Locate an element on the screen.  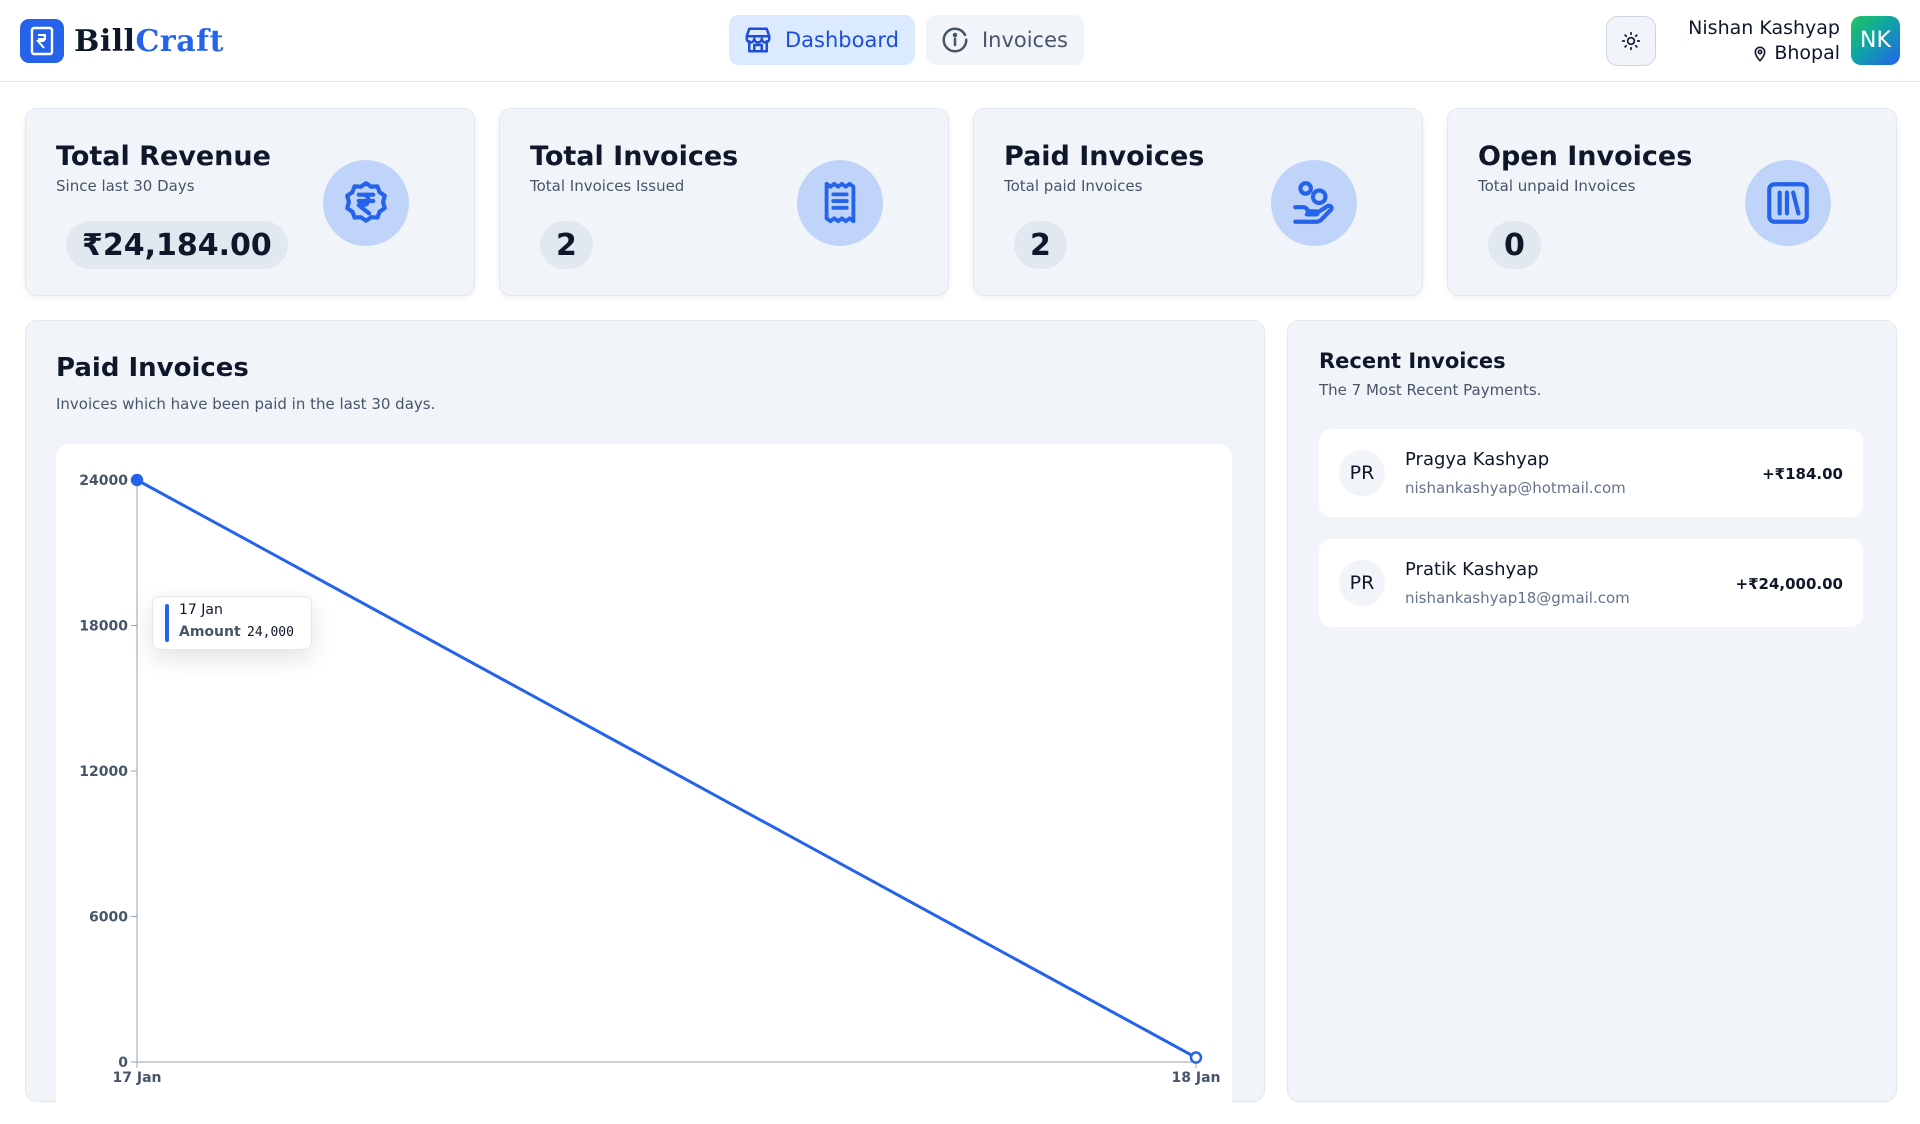
y-tick-label: 0 is located at coordinates (123, 1063).